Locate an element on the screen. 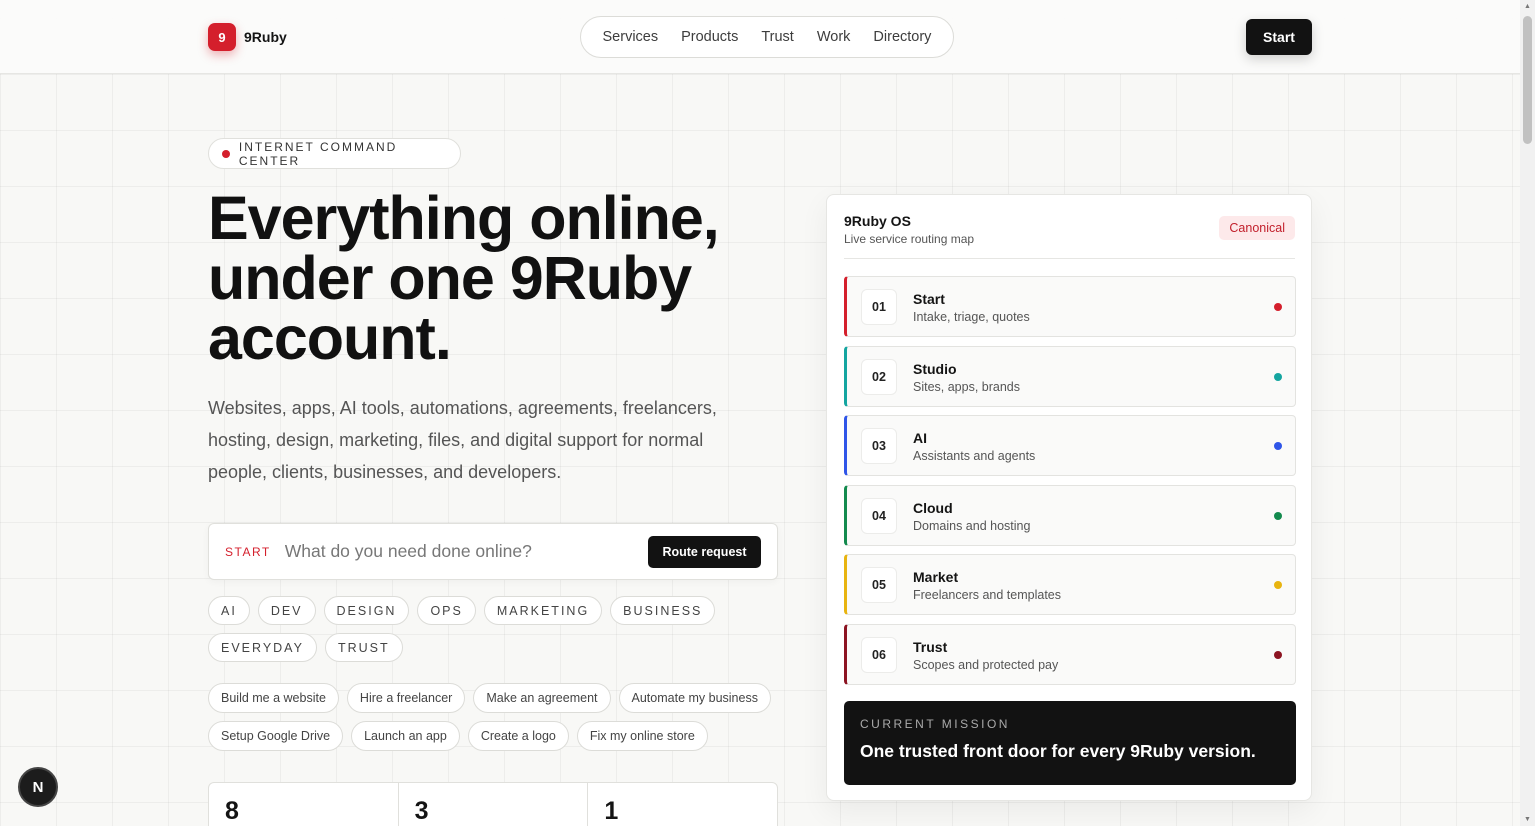 The image size is (1535, 826). category-chip-trust: TRUST is located at coordinates (363, 647).